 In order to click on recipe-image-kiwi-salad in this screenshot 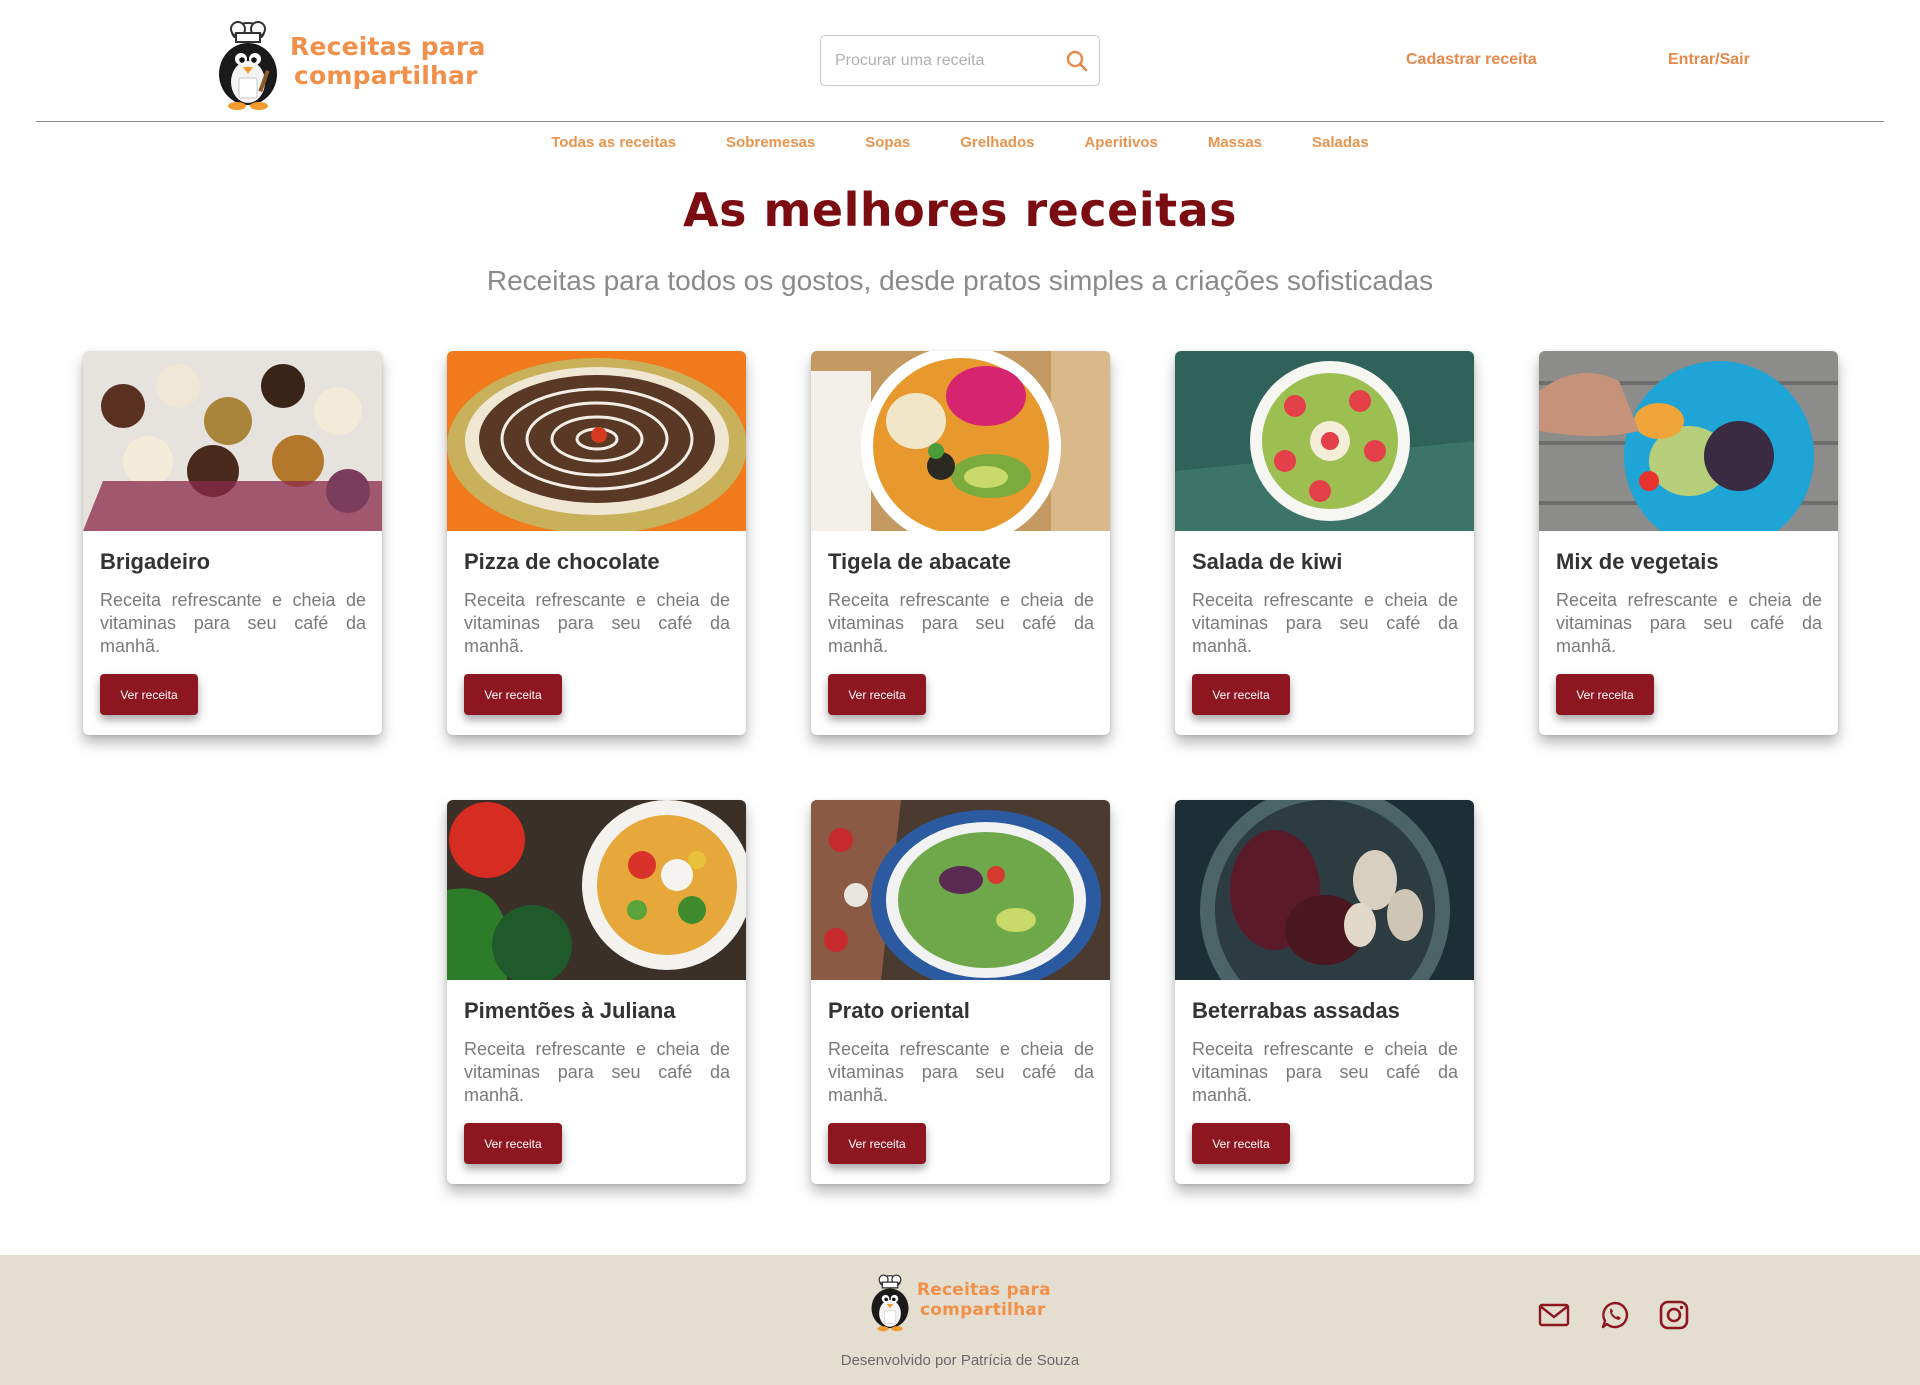, I will do `click(1324, 441)`.